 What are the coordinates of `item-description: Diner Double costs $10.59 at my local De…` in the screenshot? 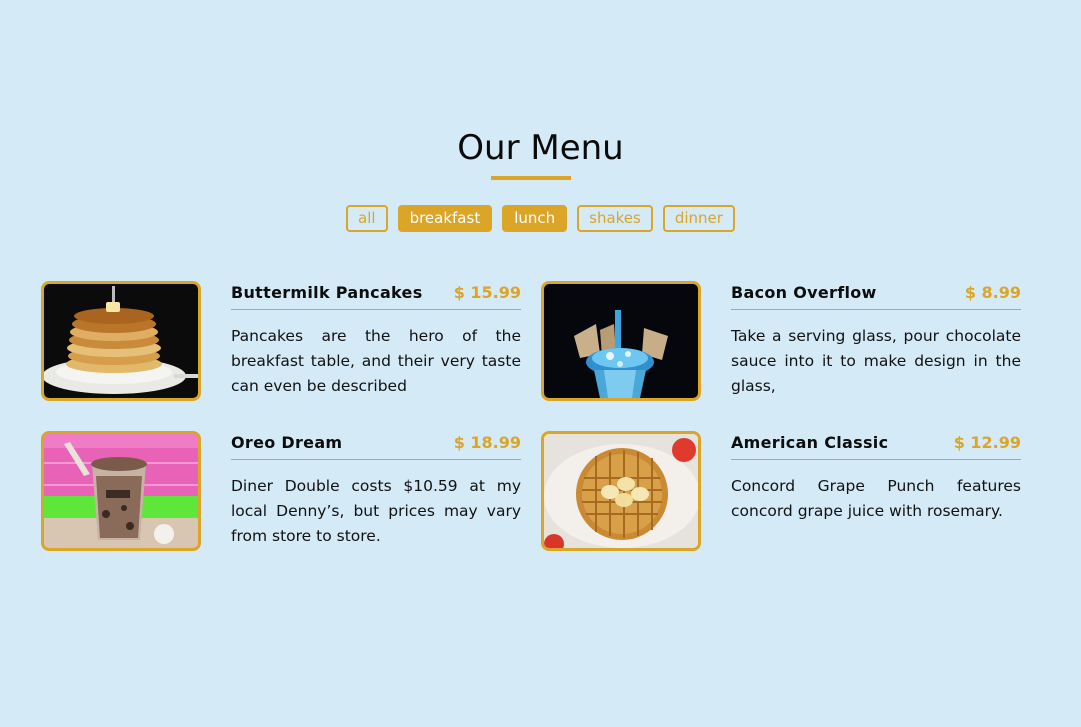 It's located at (376, 511).